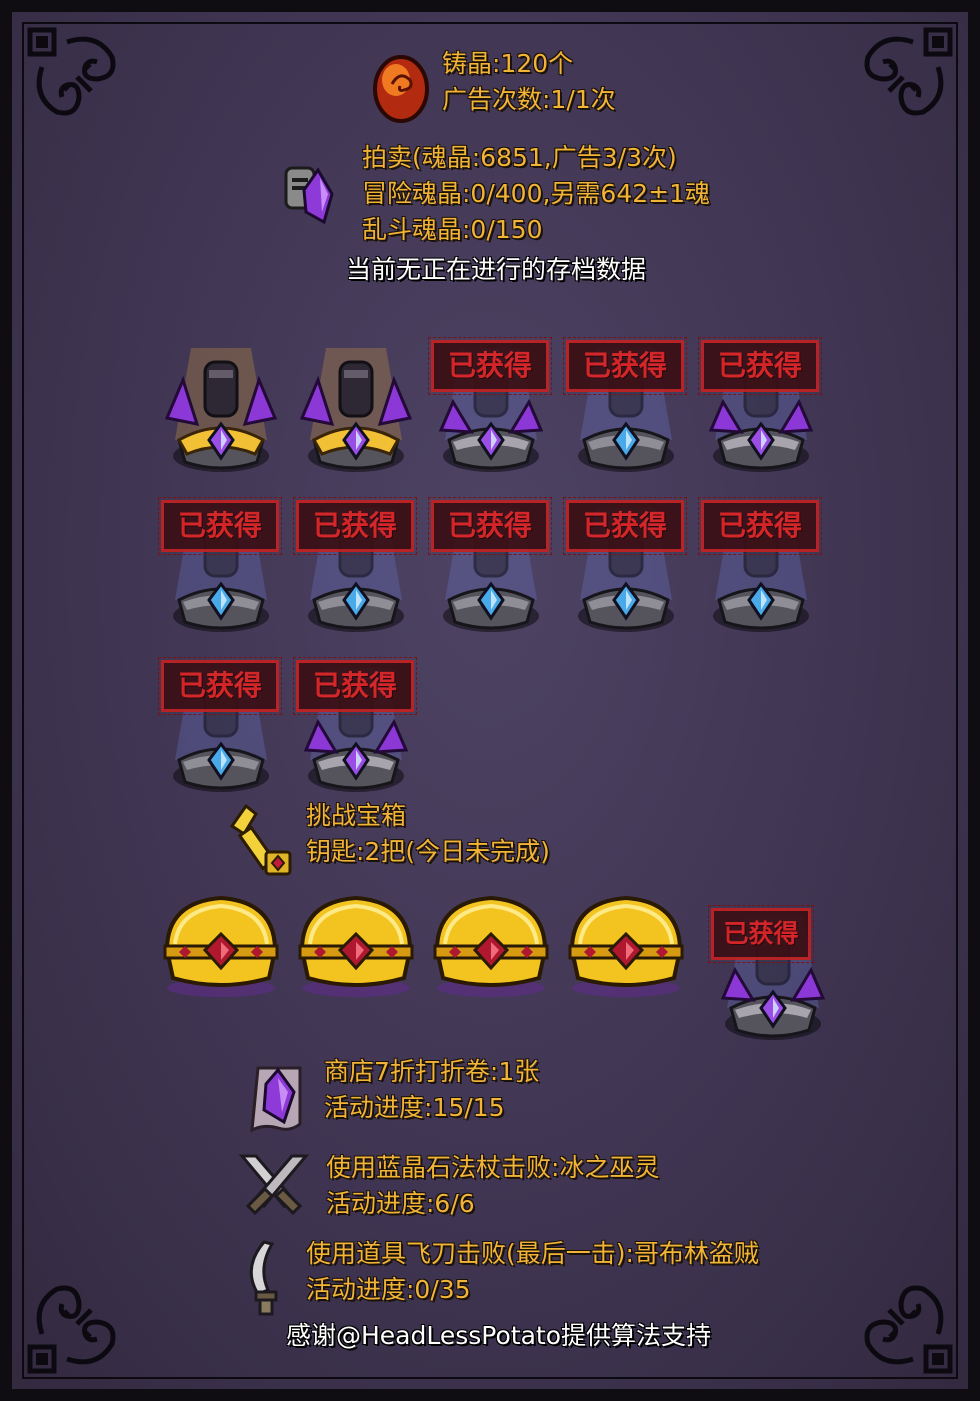 The height and width of the screenshot is (1401, 980). What do you see at coordinates (356, 563) in the screenshot?
I see `reward-slot-red-warrior: 已获得` at bounding box center [356, 563].